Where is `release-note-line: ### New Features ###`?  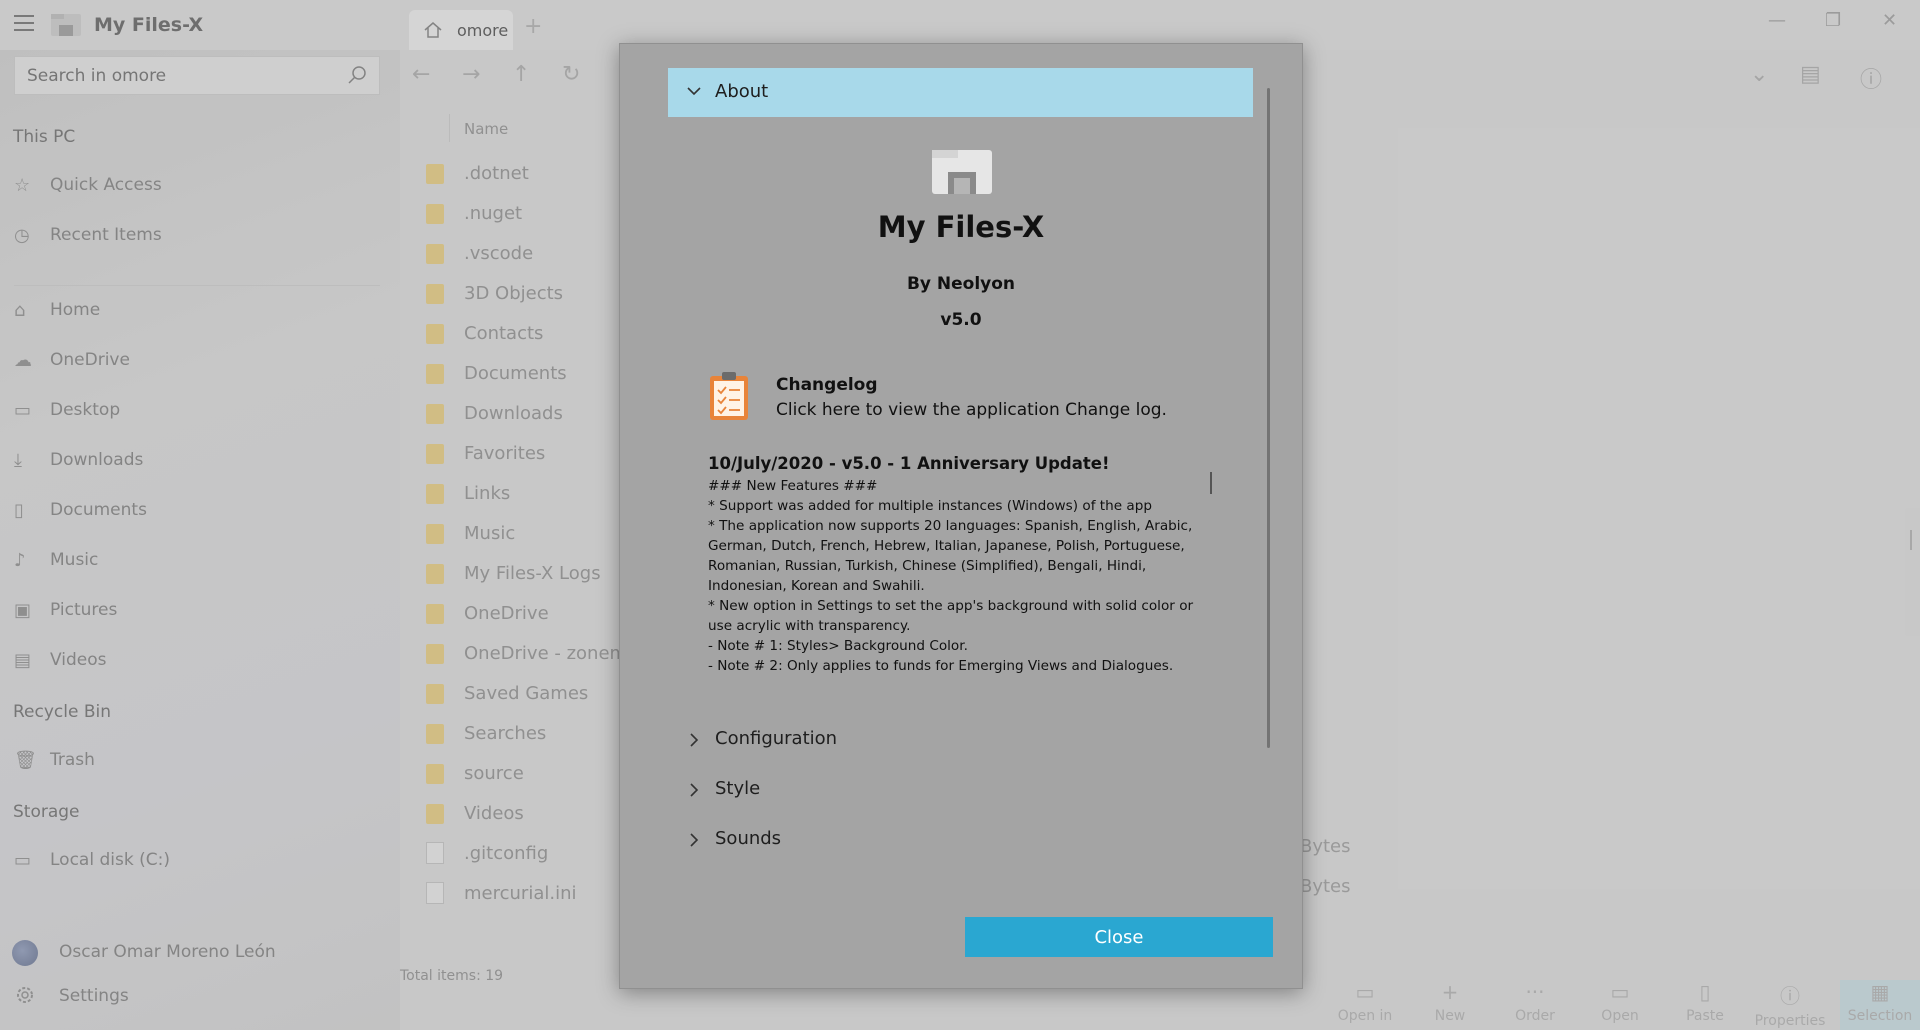
release-note-line: ### New Features ### is located at coordinates (793, 486).